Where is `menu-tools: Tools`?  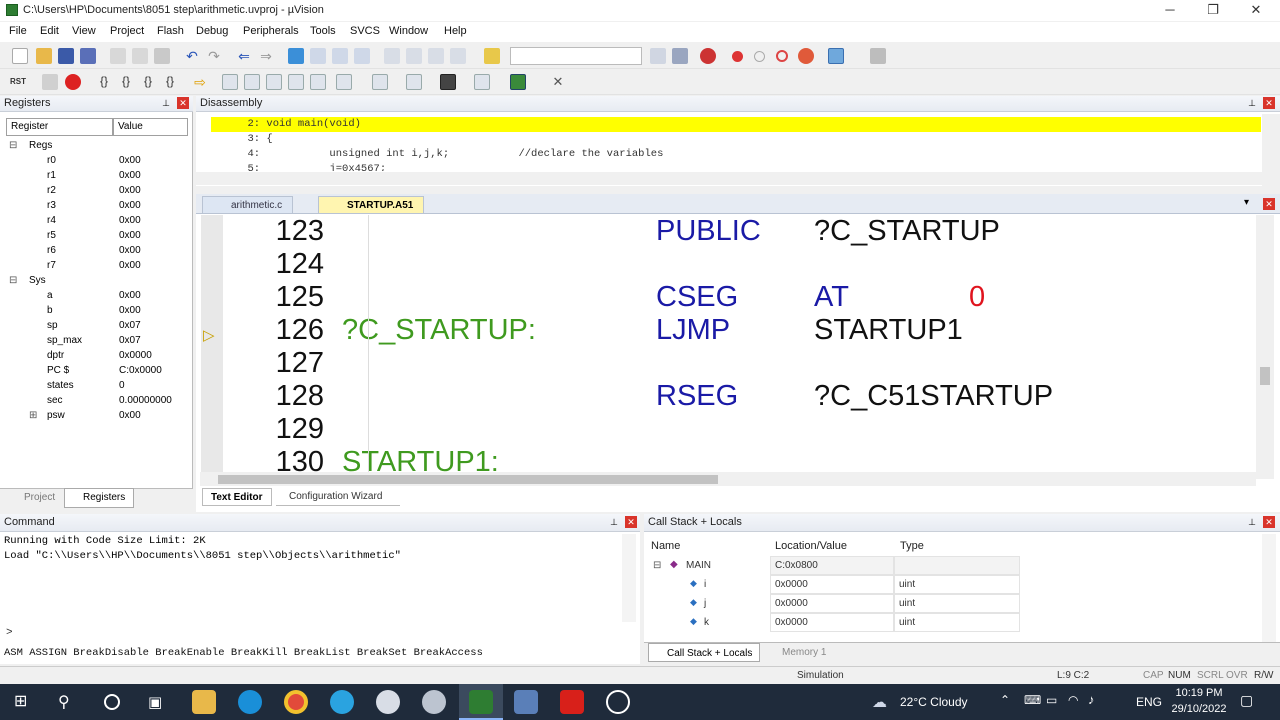 menu-tools: Tools is located at coordinates (323, 31).